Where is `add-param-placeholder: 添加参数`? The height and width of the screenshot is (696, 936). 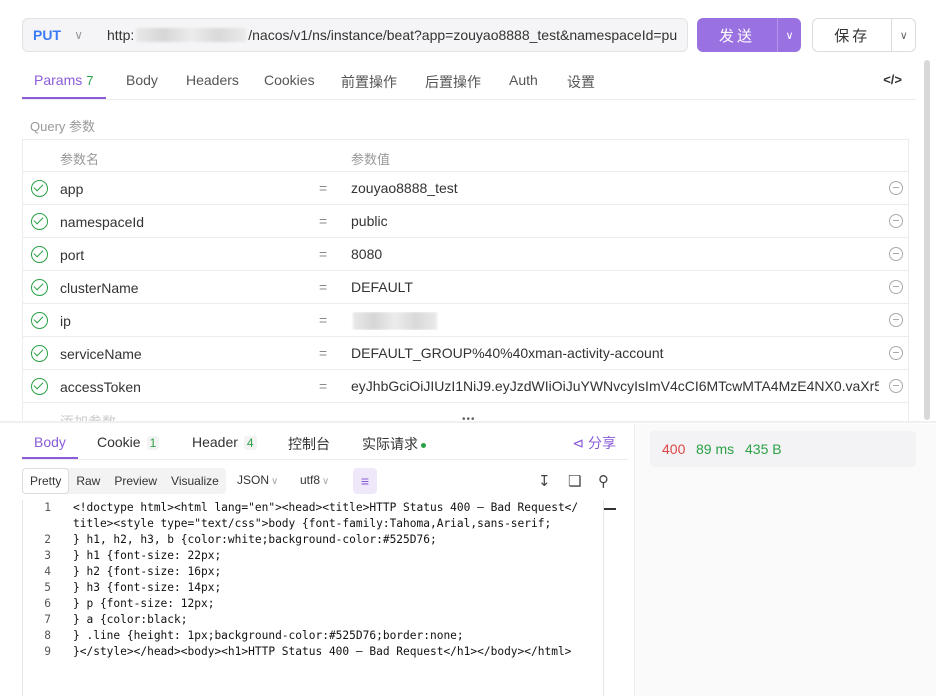
add-param-placeholder: 添加参数 is located at coordinates (88, 416).